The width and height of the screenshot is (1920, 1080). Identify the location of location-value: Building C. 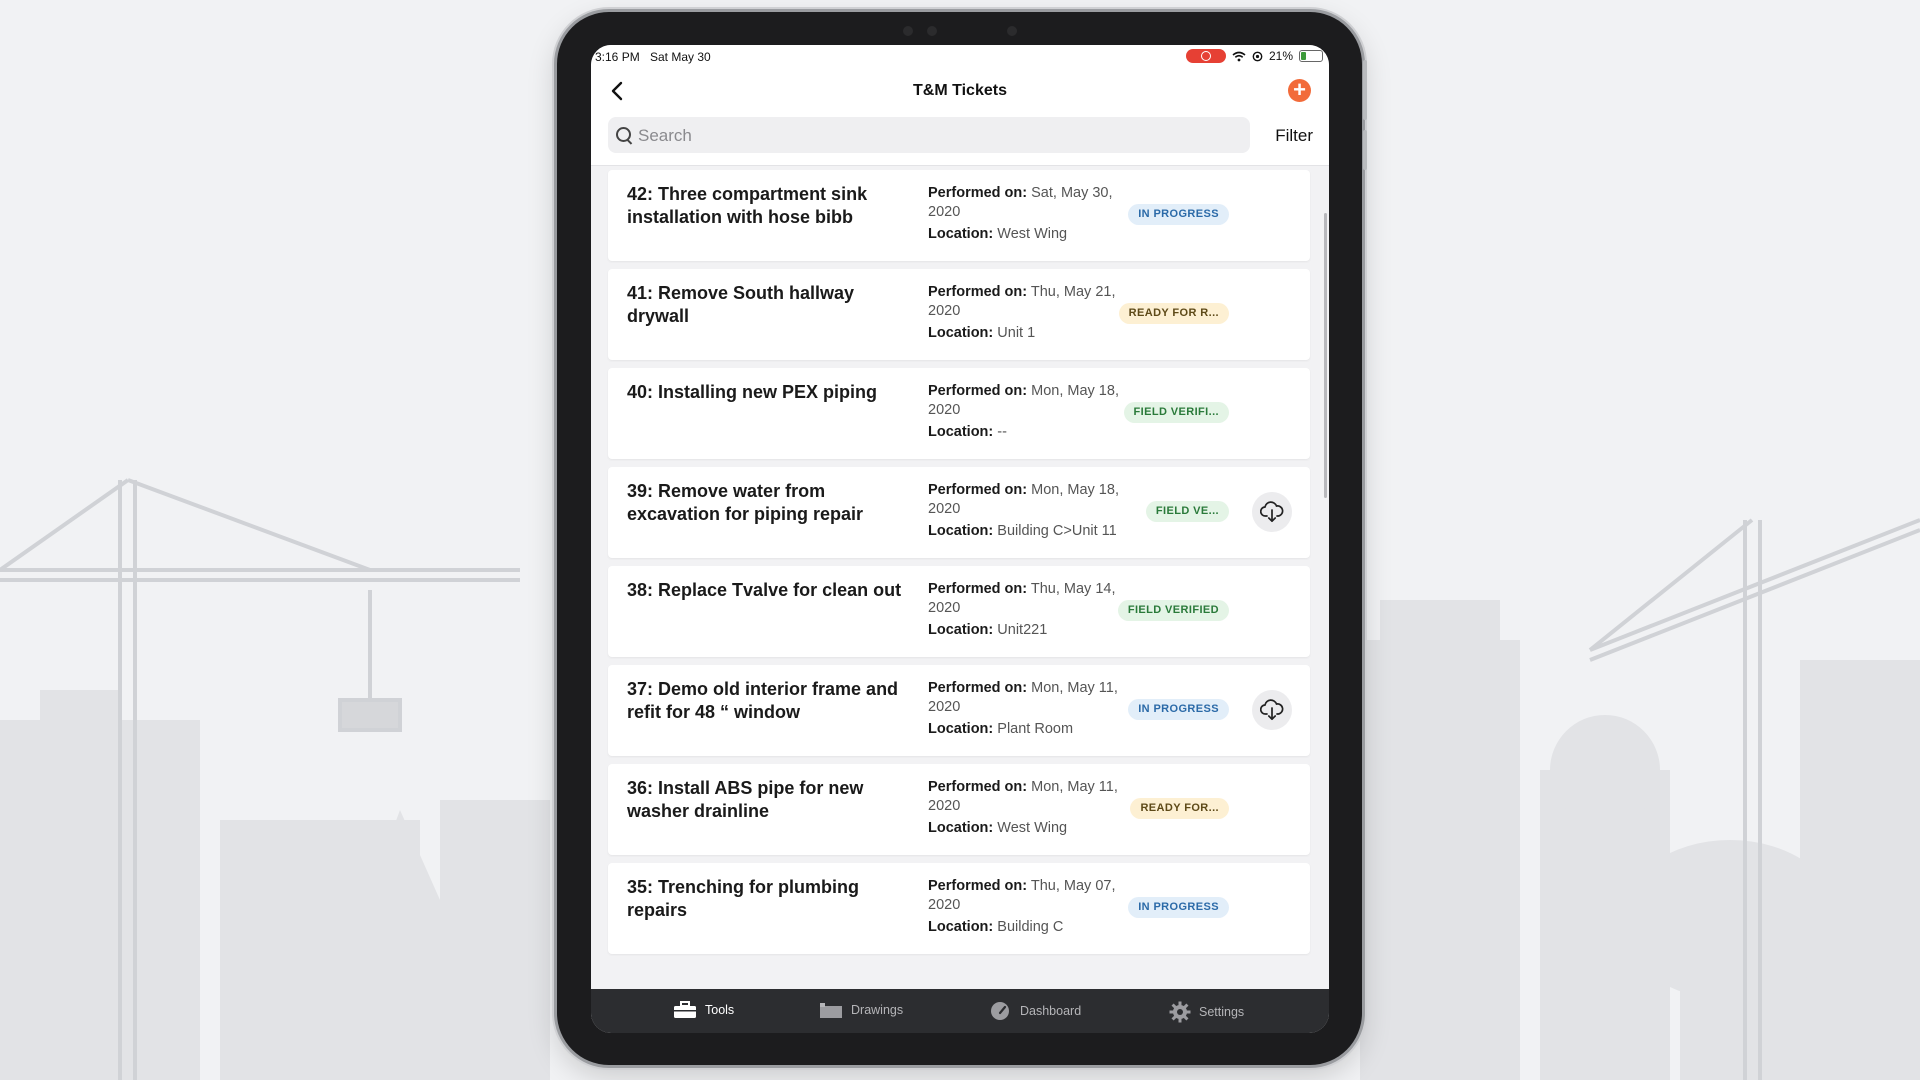
(1030, 927).